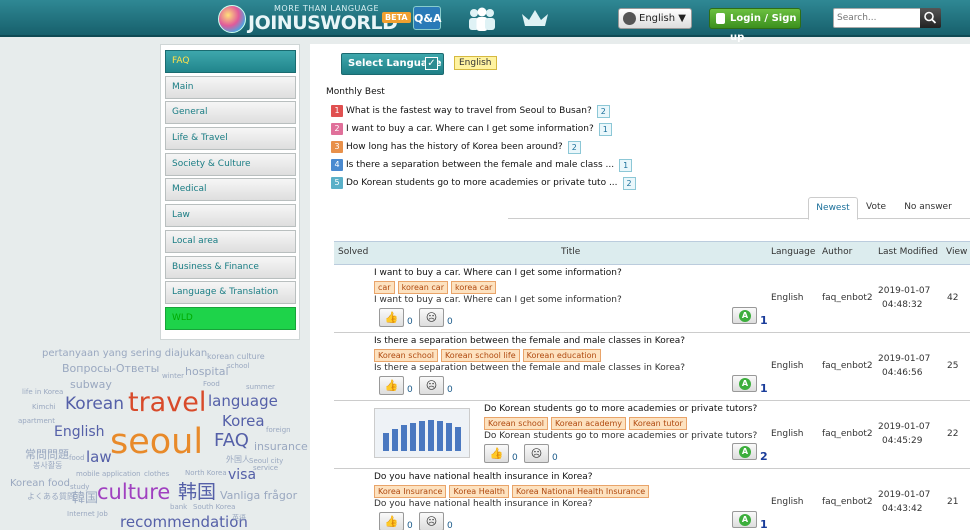  Describe the element at coordinates (230, 190) in the screenshot. I see `sidebar-item-medical: Medical` at that location.